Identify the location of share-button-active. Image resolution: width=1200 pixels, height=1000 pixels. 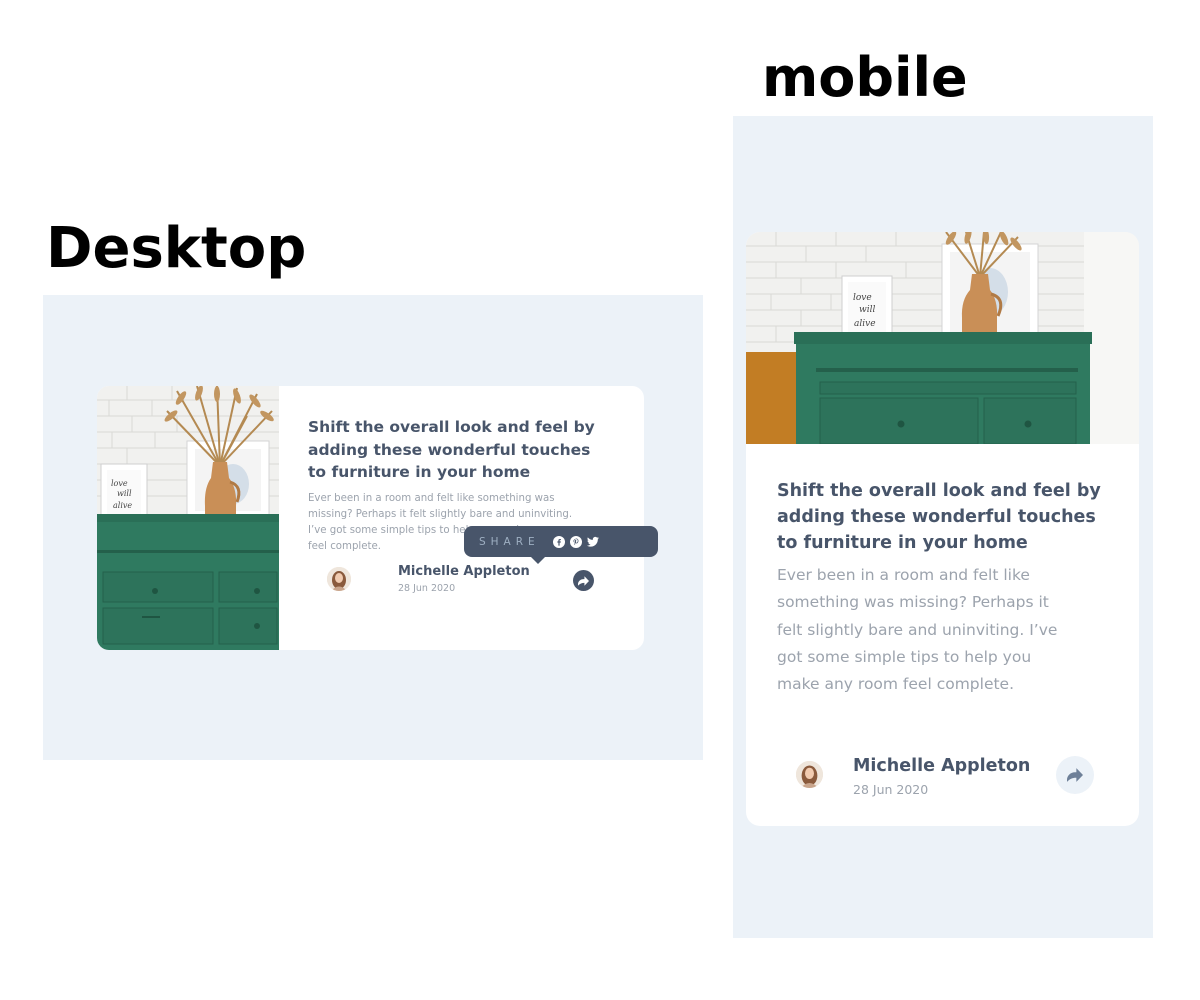
(583, 580).